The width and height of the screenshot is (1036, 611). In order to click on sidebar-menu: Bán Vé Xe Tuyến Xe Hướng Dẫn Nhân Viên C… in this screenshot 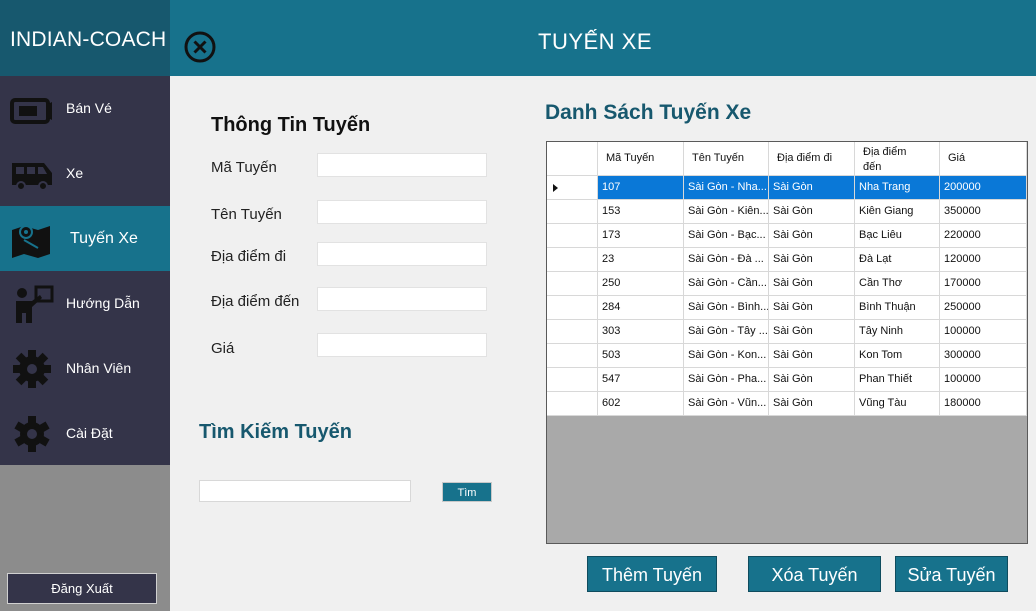, I will do `click(85, 270)`.